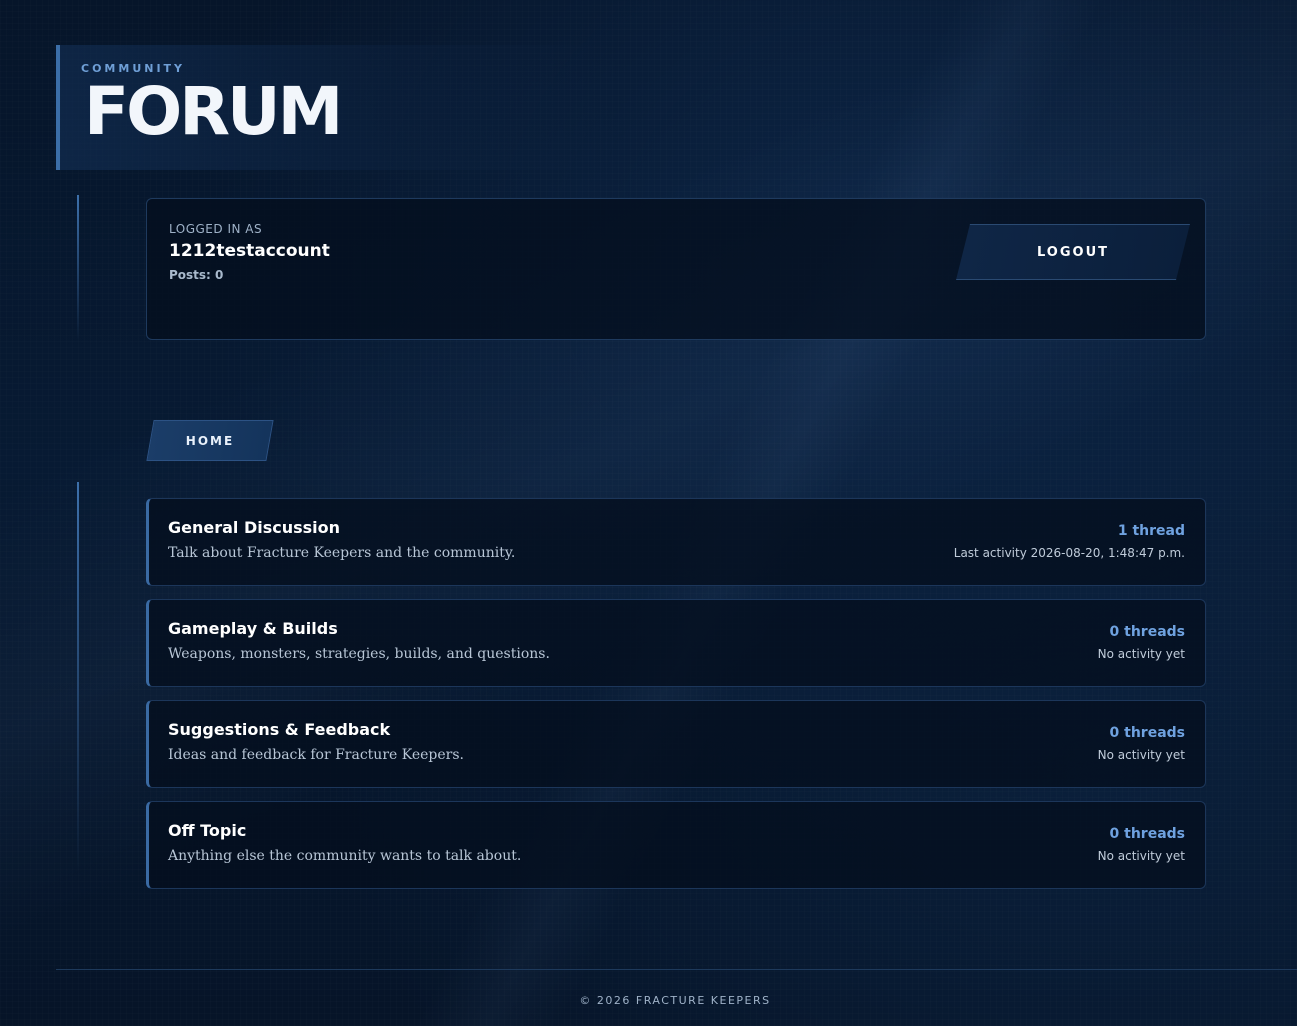  What do you see at coordinates (316, 755) in the screenshot?
I see `category-description: Ideas and feedback for Fracture Keepers.` at bounding box center [316, 755].